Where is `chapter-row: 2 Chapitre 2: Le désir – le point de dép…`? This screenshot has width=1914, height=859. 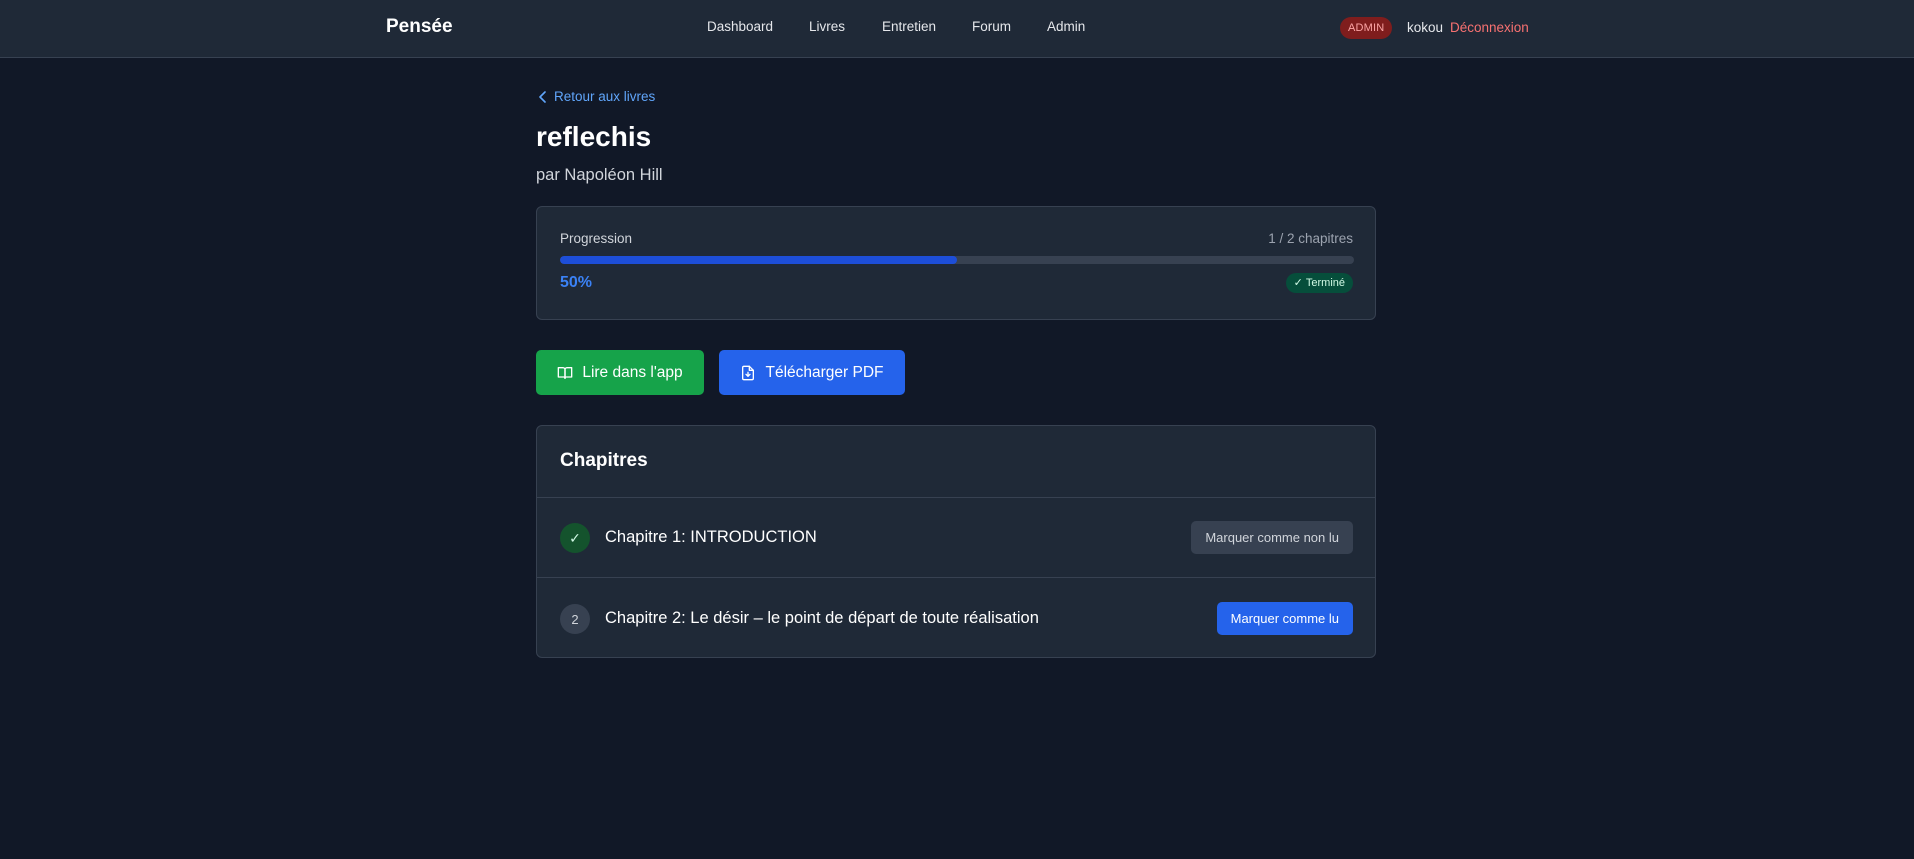
chapter-row: 2 Chapitre 2: Le désir – le point de dép… is located at coordinates (956, 618).